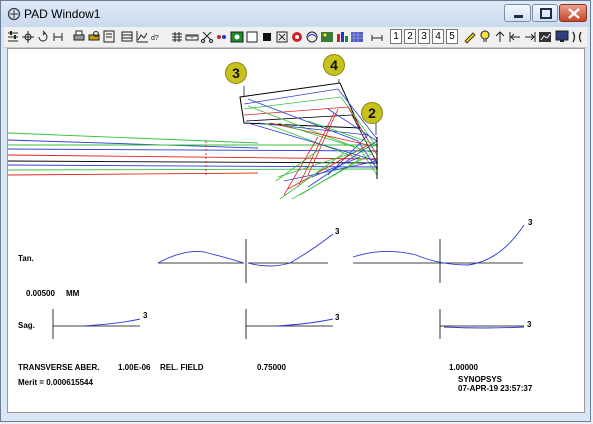 The width and height of the screenshot is (593, 424). I want to click on lens-icon, so click(577, 37).